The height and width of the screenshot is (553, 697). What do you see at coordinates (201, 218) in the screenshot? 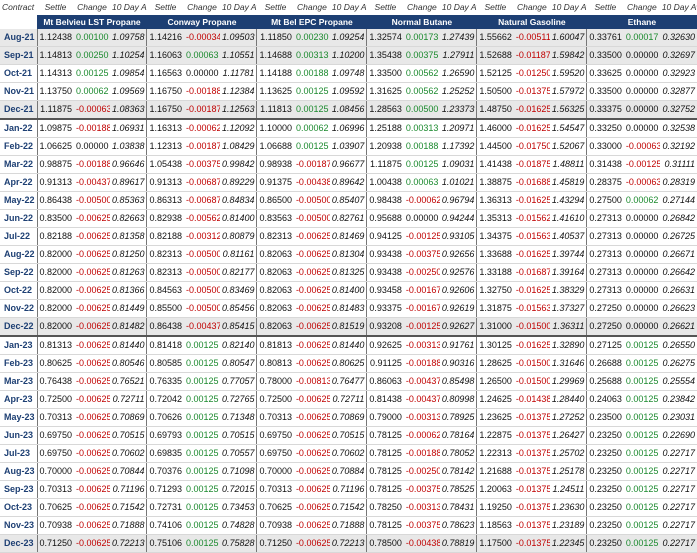
I see `change-cell: -0.00562` at bounding box center [201, 218].